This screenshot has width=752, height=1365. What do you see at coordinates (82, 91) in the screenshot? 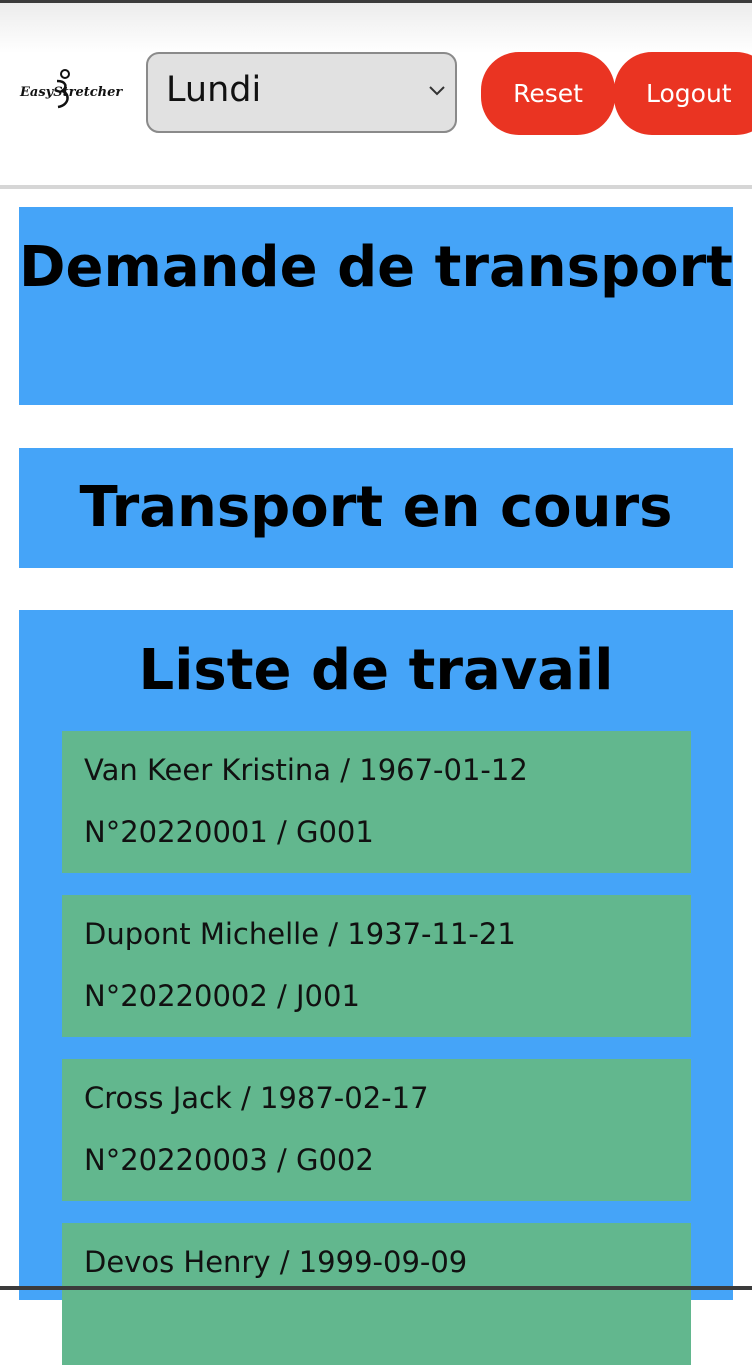
I see `app-logo: EasyStretcher` at bounding box center [82, 91].